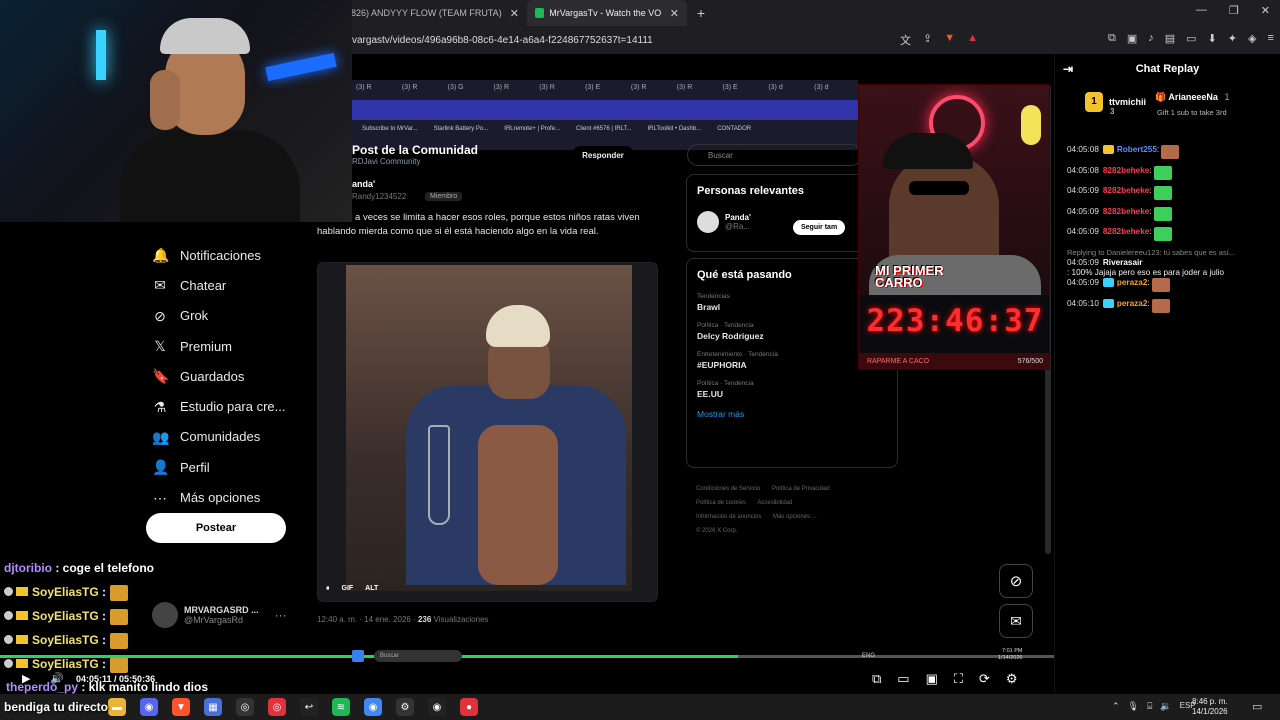 The image size is (1280, 720). I want to click on mic-icon: 🎙, so click(1133, 706).